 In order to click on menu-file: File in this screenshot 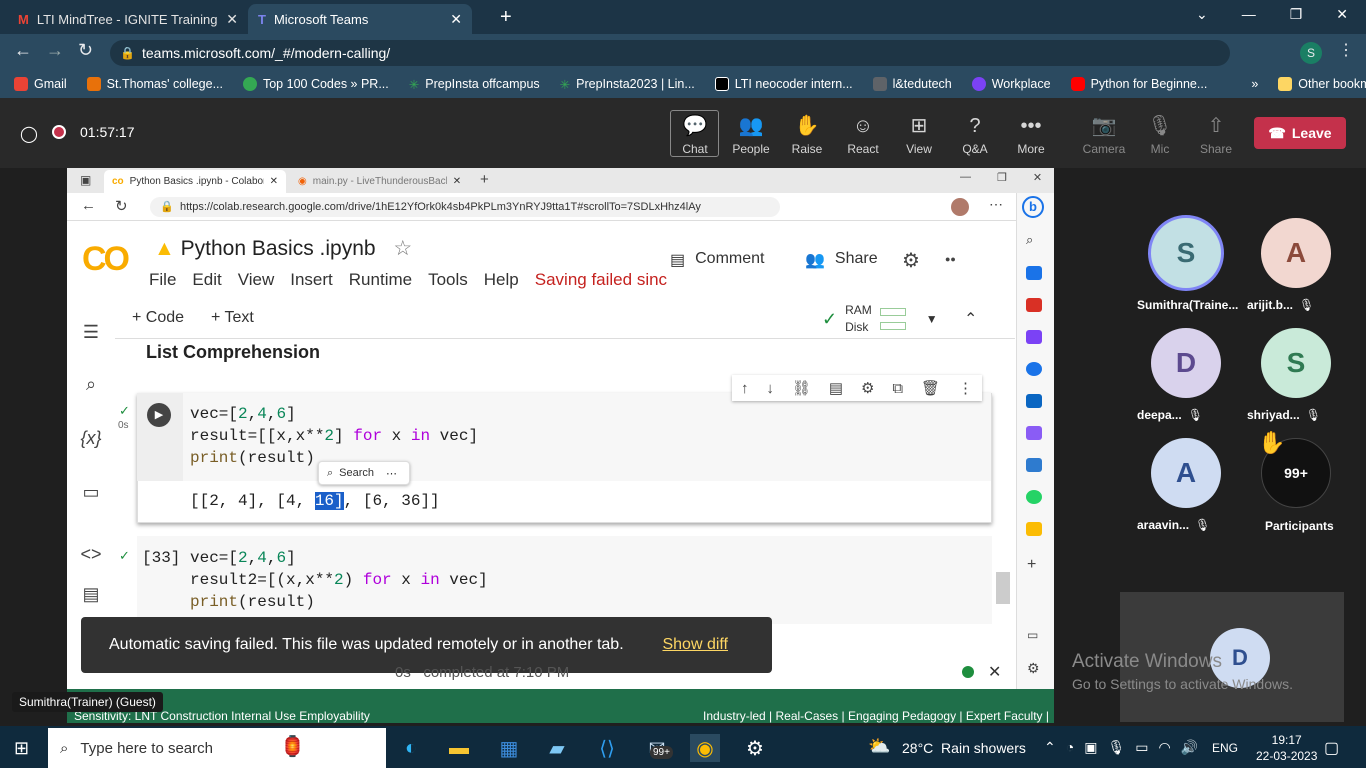, I will do `click(162, 280)`.